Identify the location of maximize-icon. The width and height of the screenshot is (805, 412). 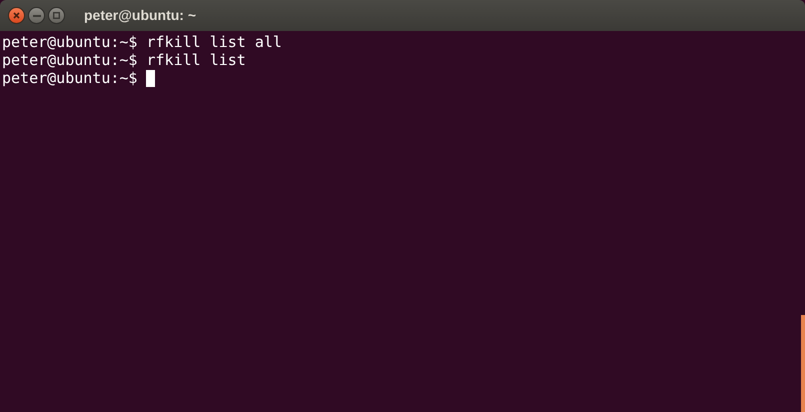
(56, 15).